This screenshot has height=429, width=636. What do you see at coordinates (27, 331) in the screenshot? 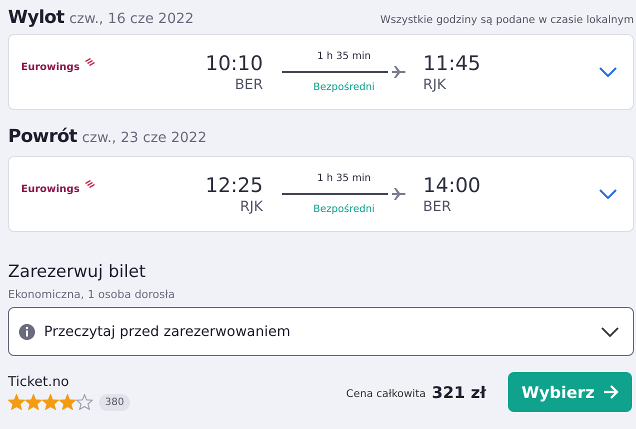
I see `info-icon` at bounding box center [27, 331].